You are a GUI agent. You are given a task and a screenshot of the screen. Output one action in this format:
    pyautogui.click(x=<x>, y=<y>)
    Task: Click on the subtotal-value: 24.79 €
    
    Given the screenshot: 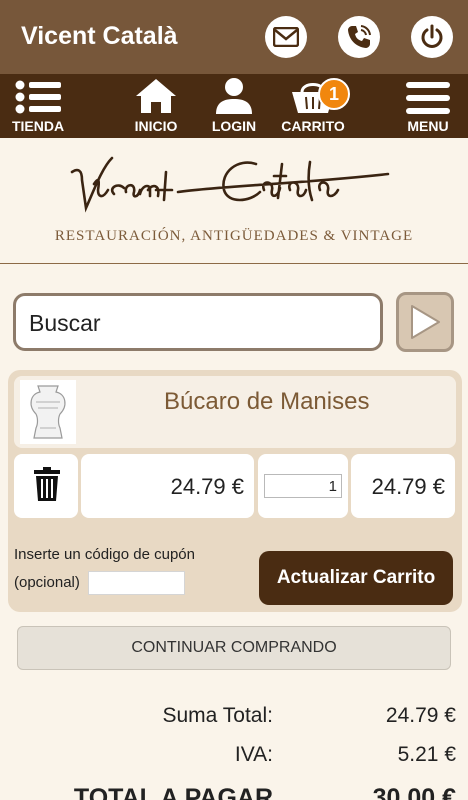 What is the action you would take?
    pyautogui.click(x=420, y=715)
    